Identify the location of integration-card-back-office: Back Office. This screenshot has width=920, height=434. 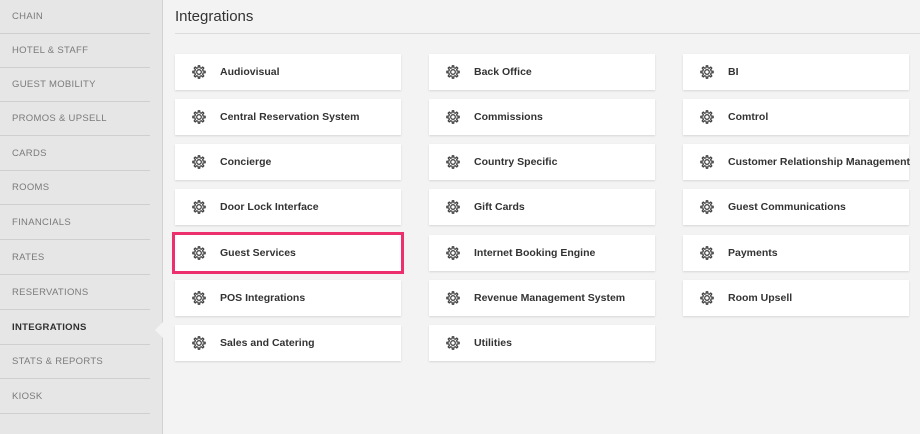
(542, 72).